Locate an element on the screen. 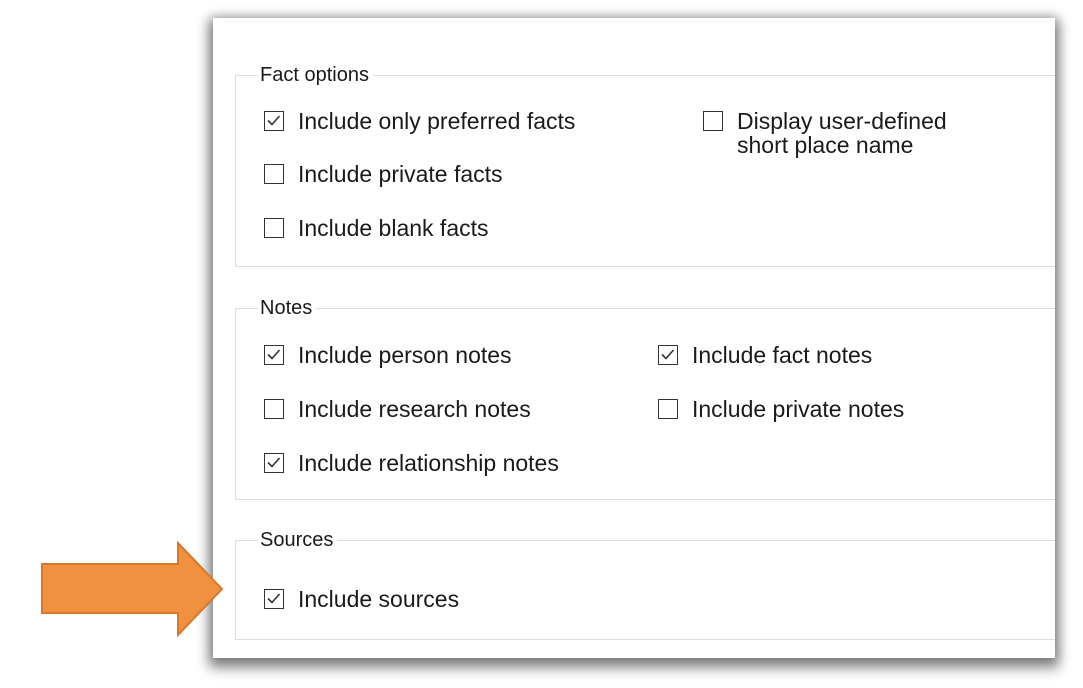 The width and height of the screenshot is (1083, 688). checkbox-include-person-notes: Include person notes is located at coordinates (388, 355).